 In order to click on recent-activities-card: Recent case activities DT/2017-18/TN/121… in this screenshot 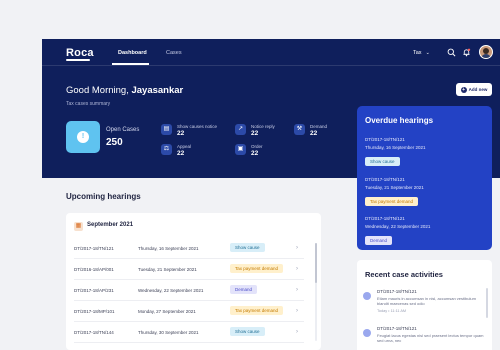, I will do `click(424, 305)`.